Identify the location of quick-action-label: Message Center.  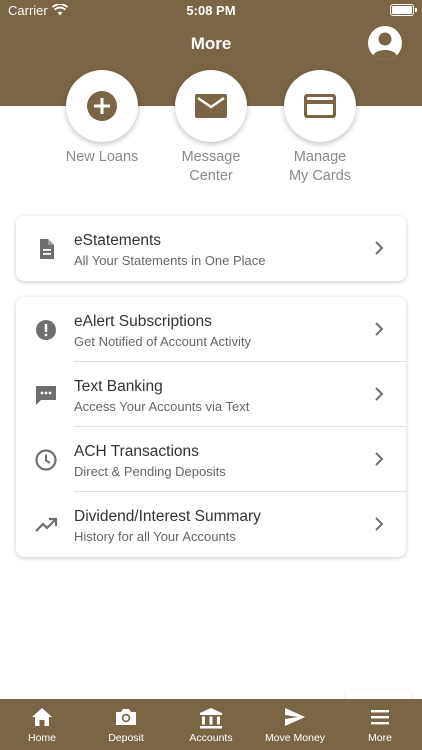
(211, 166).